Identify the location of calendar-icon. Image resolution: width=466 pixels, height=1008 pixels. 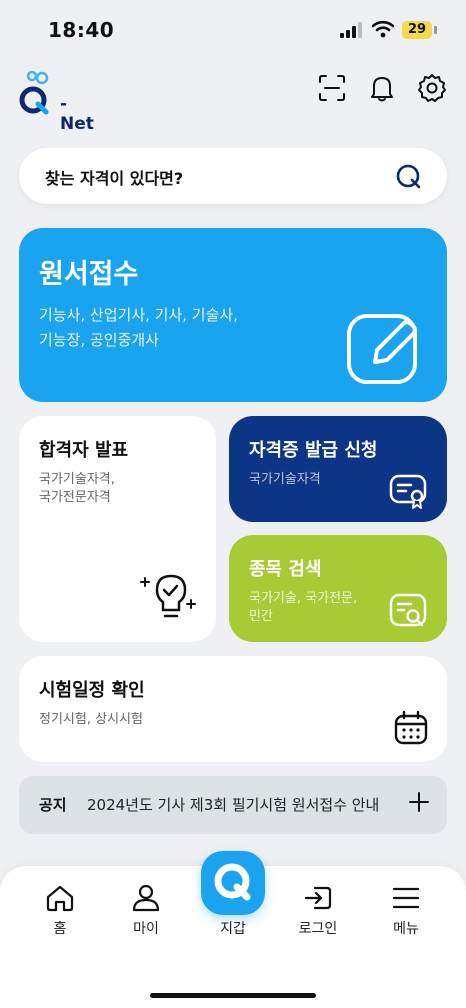
(411, 727).